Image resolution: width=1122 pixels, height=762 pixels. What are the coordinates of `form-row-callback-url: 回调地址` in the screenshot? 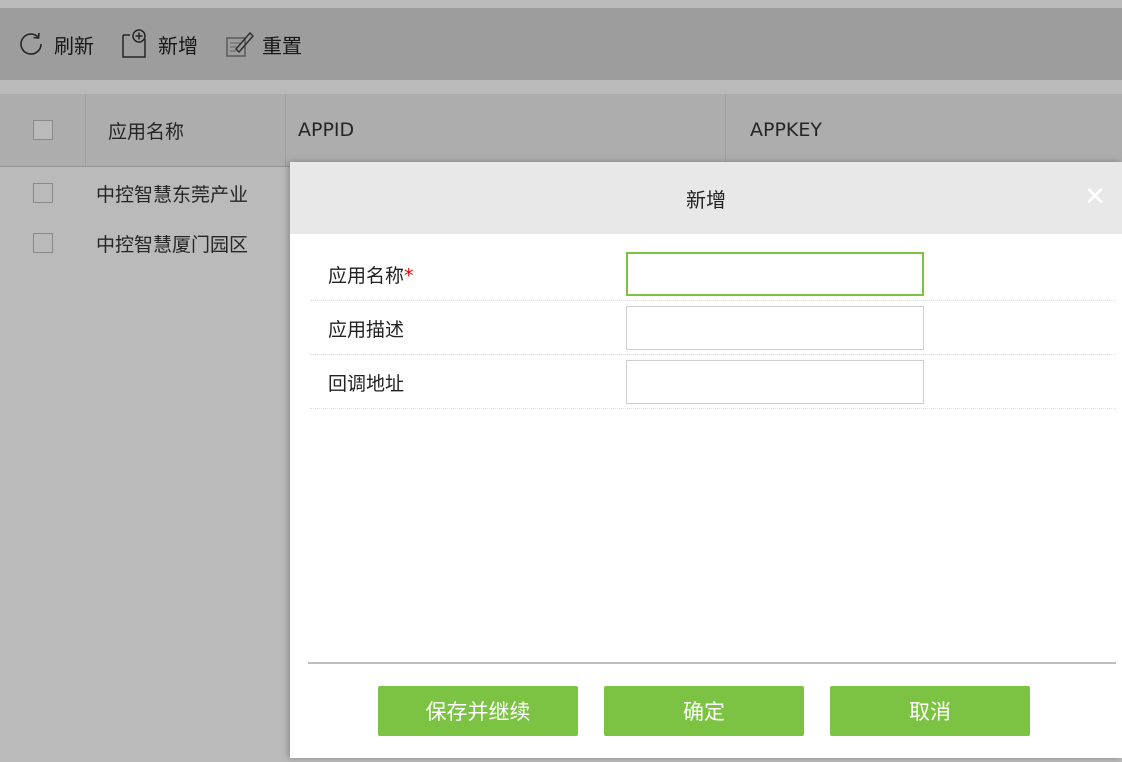 It's located at (713, 382).